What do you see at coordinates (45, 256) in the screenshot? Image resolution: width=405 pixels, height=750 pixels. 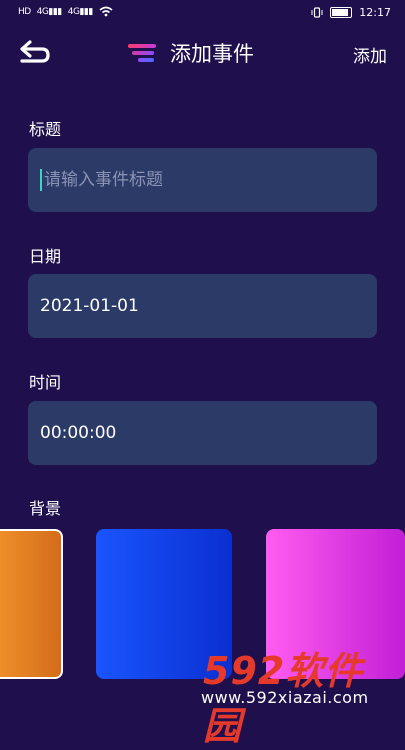 I see `date-label: 日期` at bounding box center [45, 256].